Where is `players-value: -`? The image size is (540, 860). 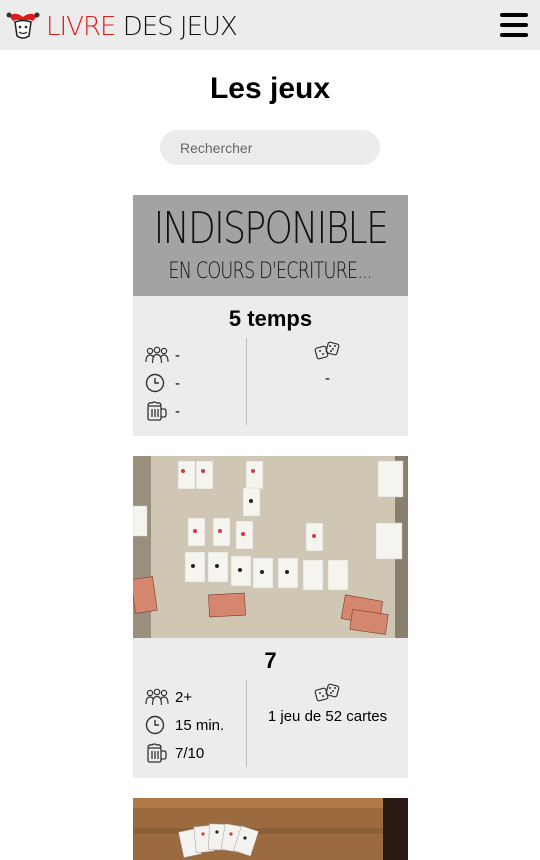 players-value: - is located at coordinates (177, 355).